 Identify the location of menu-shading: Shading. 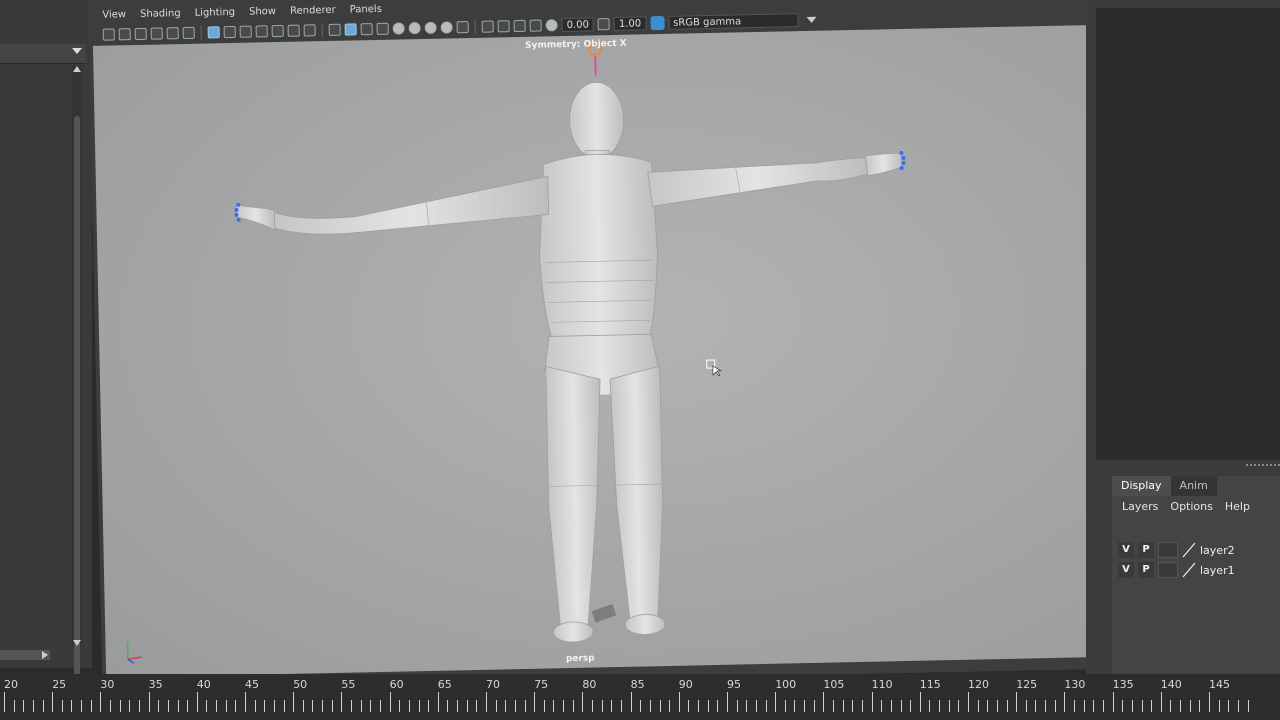
(160, 14).